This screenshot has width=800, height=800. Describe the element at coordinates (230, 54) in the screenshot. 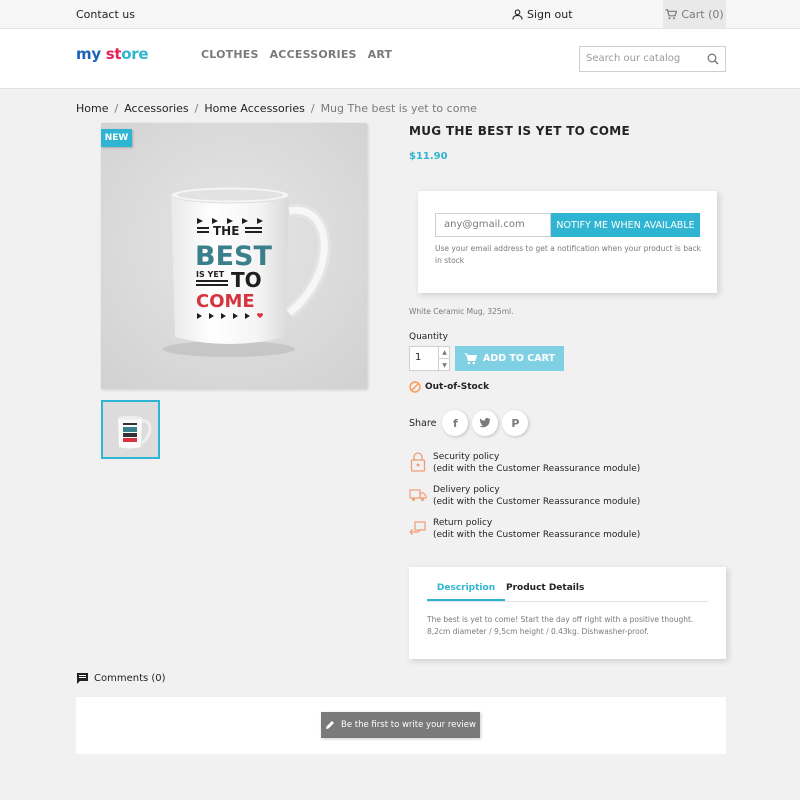

I see `nav-clothes: CLOTHES` at that location.